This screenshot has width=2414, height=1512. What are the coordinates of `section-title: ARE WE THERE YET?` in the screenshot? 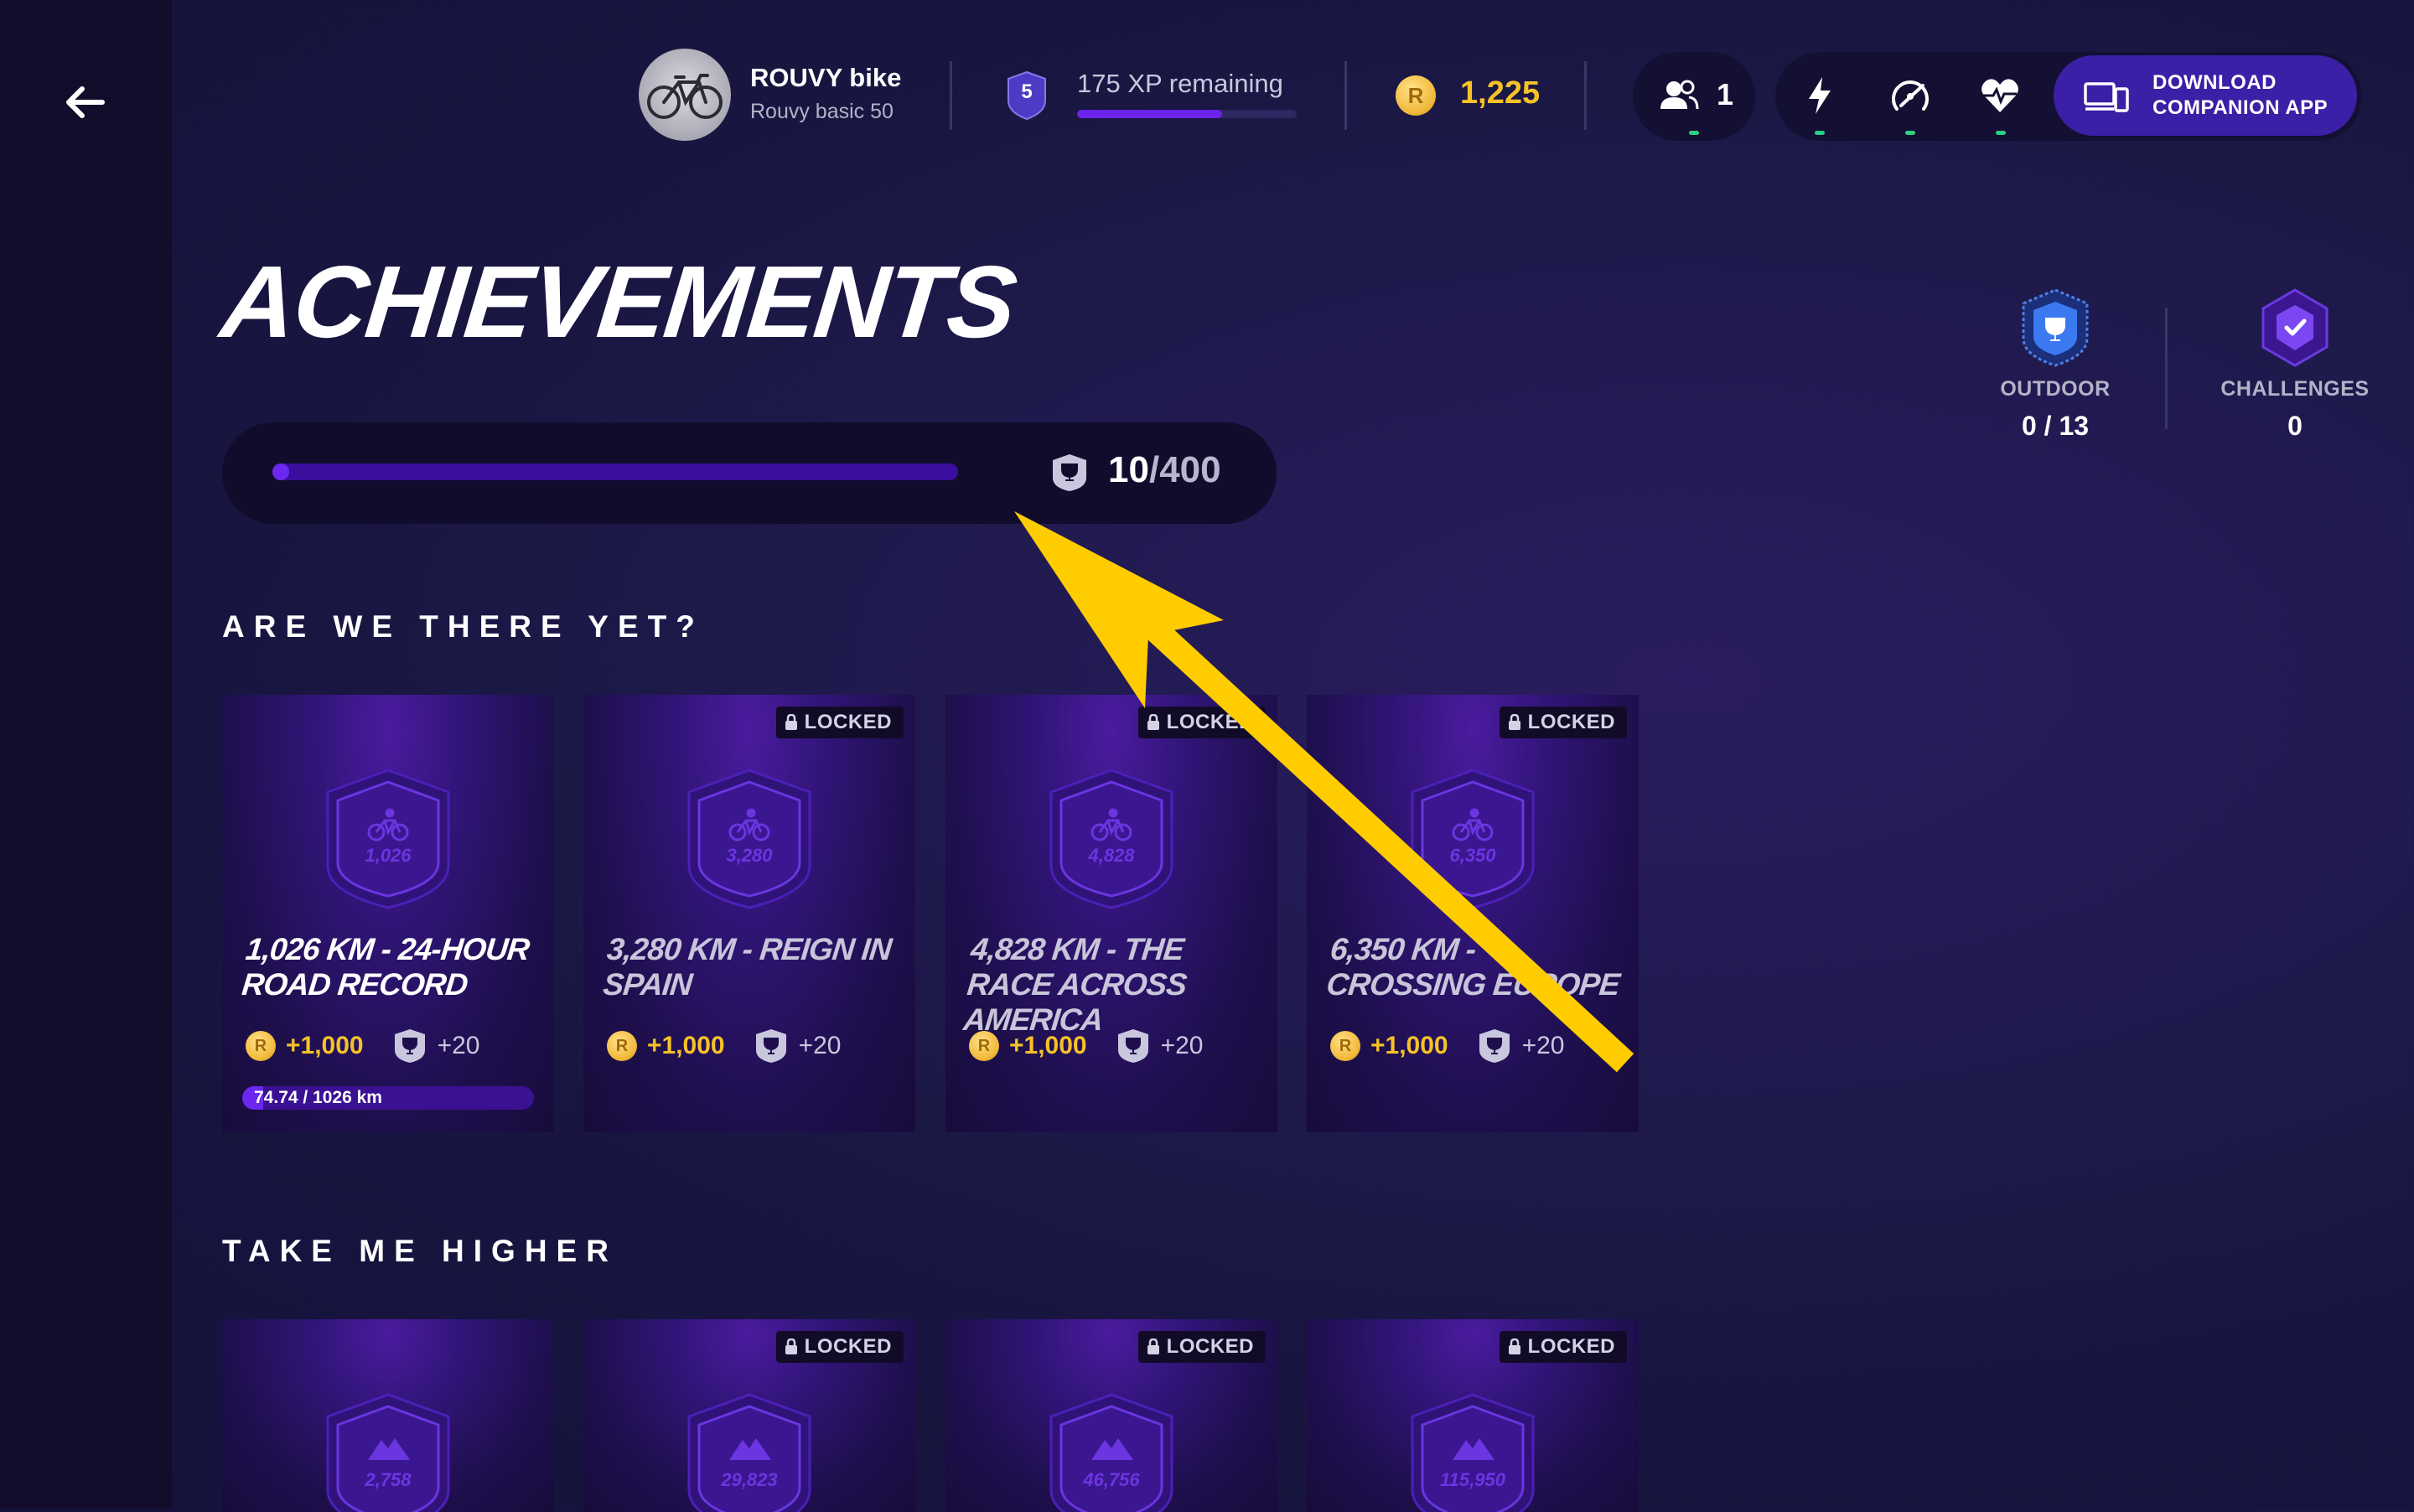 It's located at (463, 626).